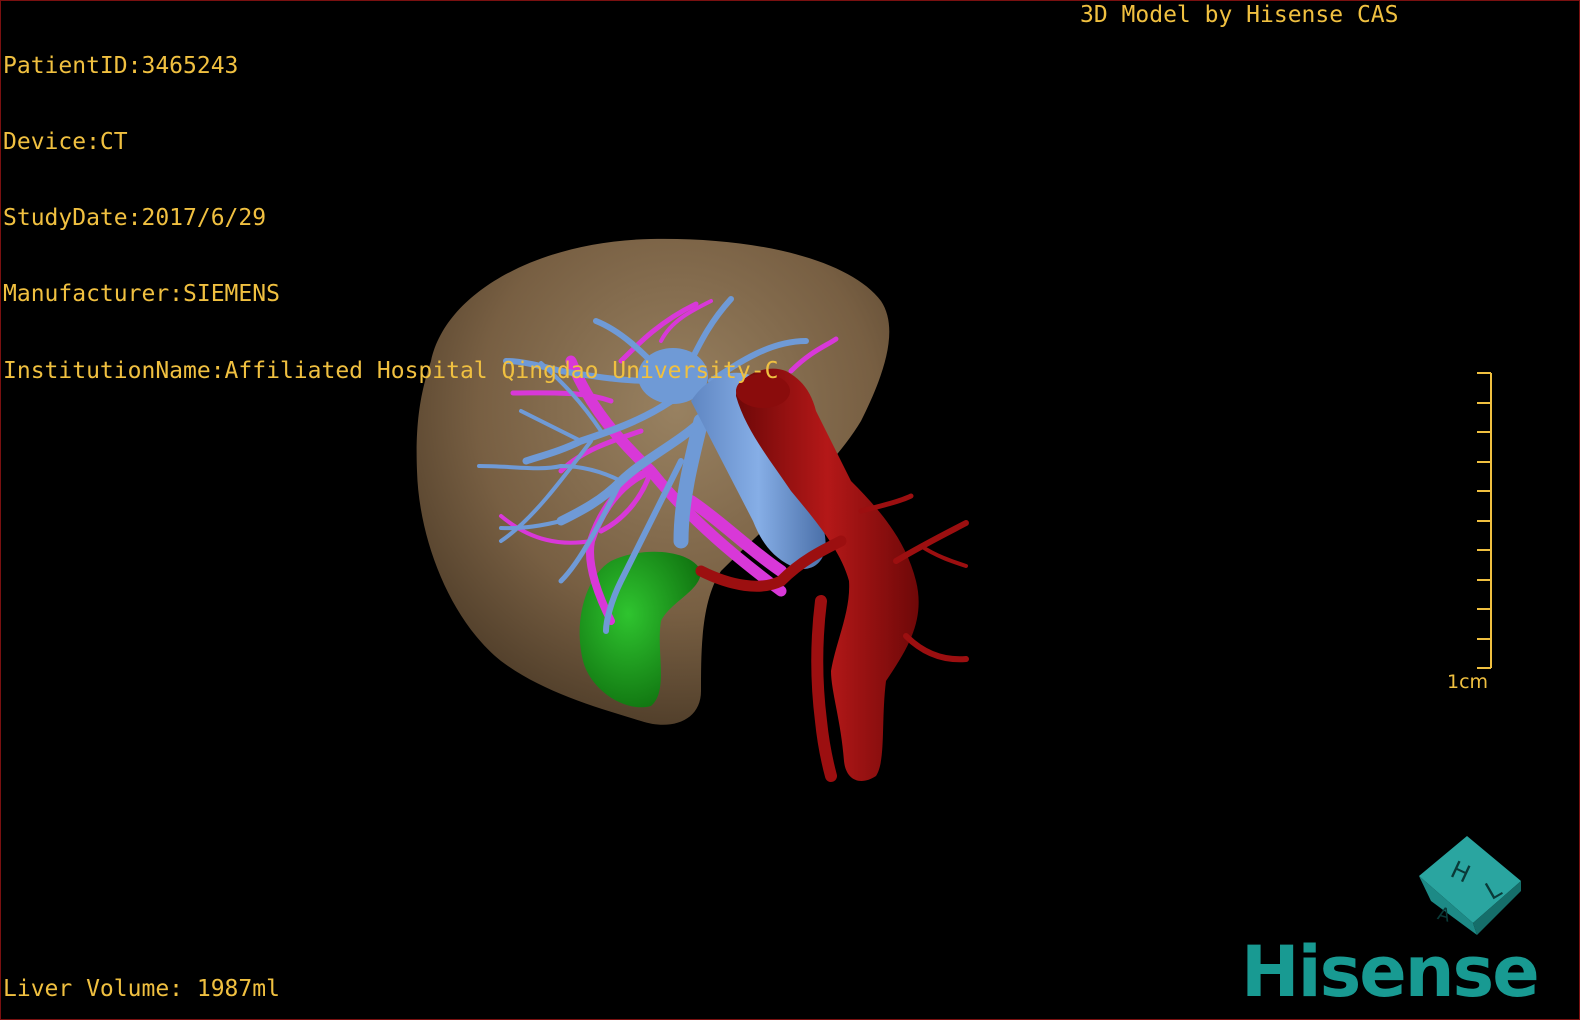 This screenshot has width=1580, height=1020. Describe the element at coordinates (1468, 682) in the screenshot. I see `scale-bar-label: 1cm` at that location.